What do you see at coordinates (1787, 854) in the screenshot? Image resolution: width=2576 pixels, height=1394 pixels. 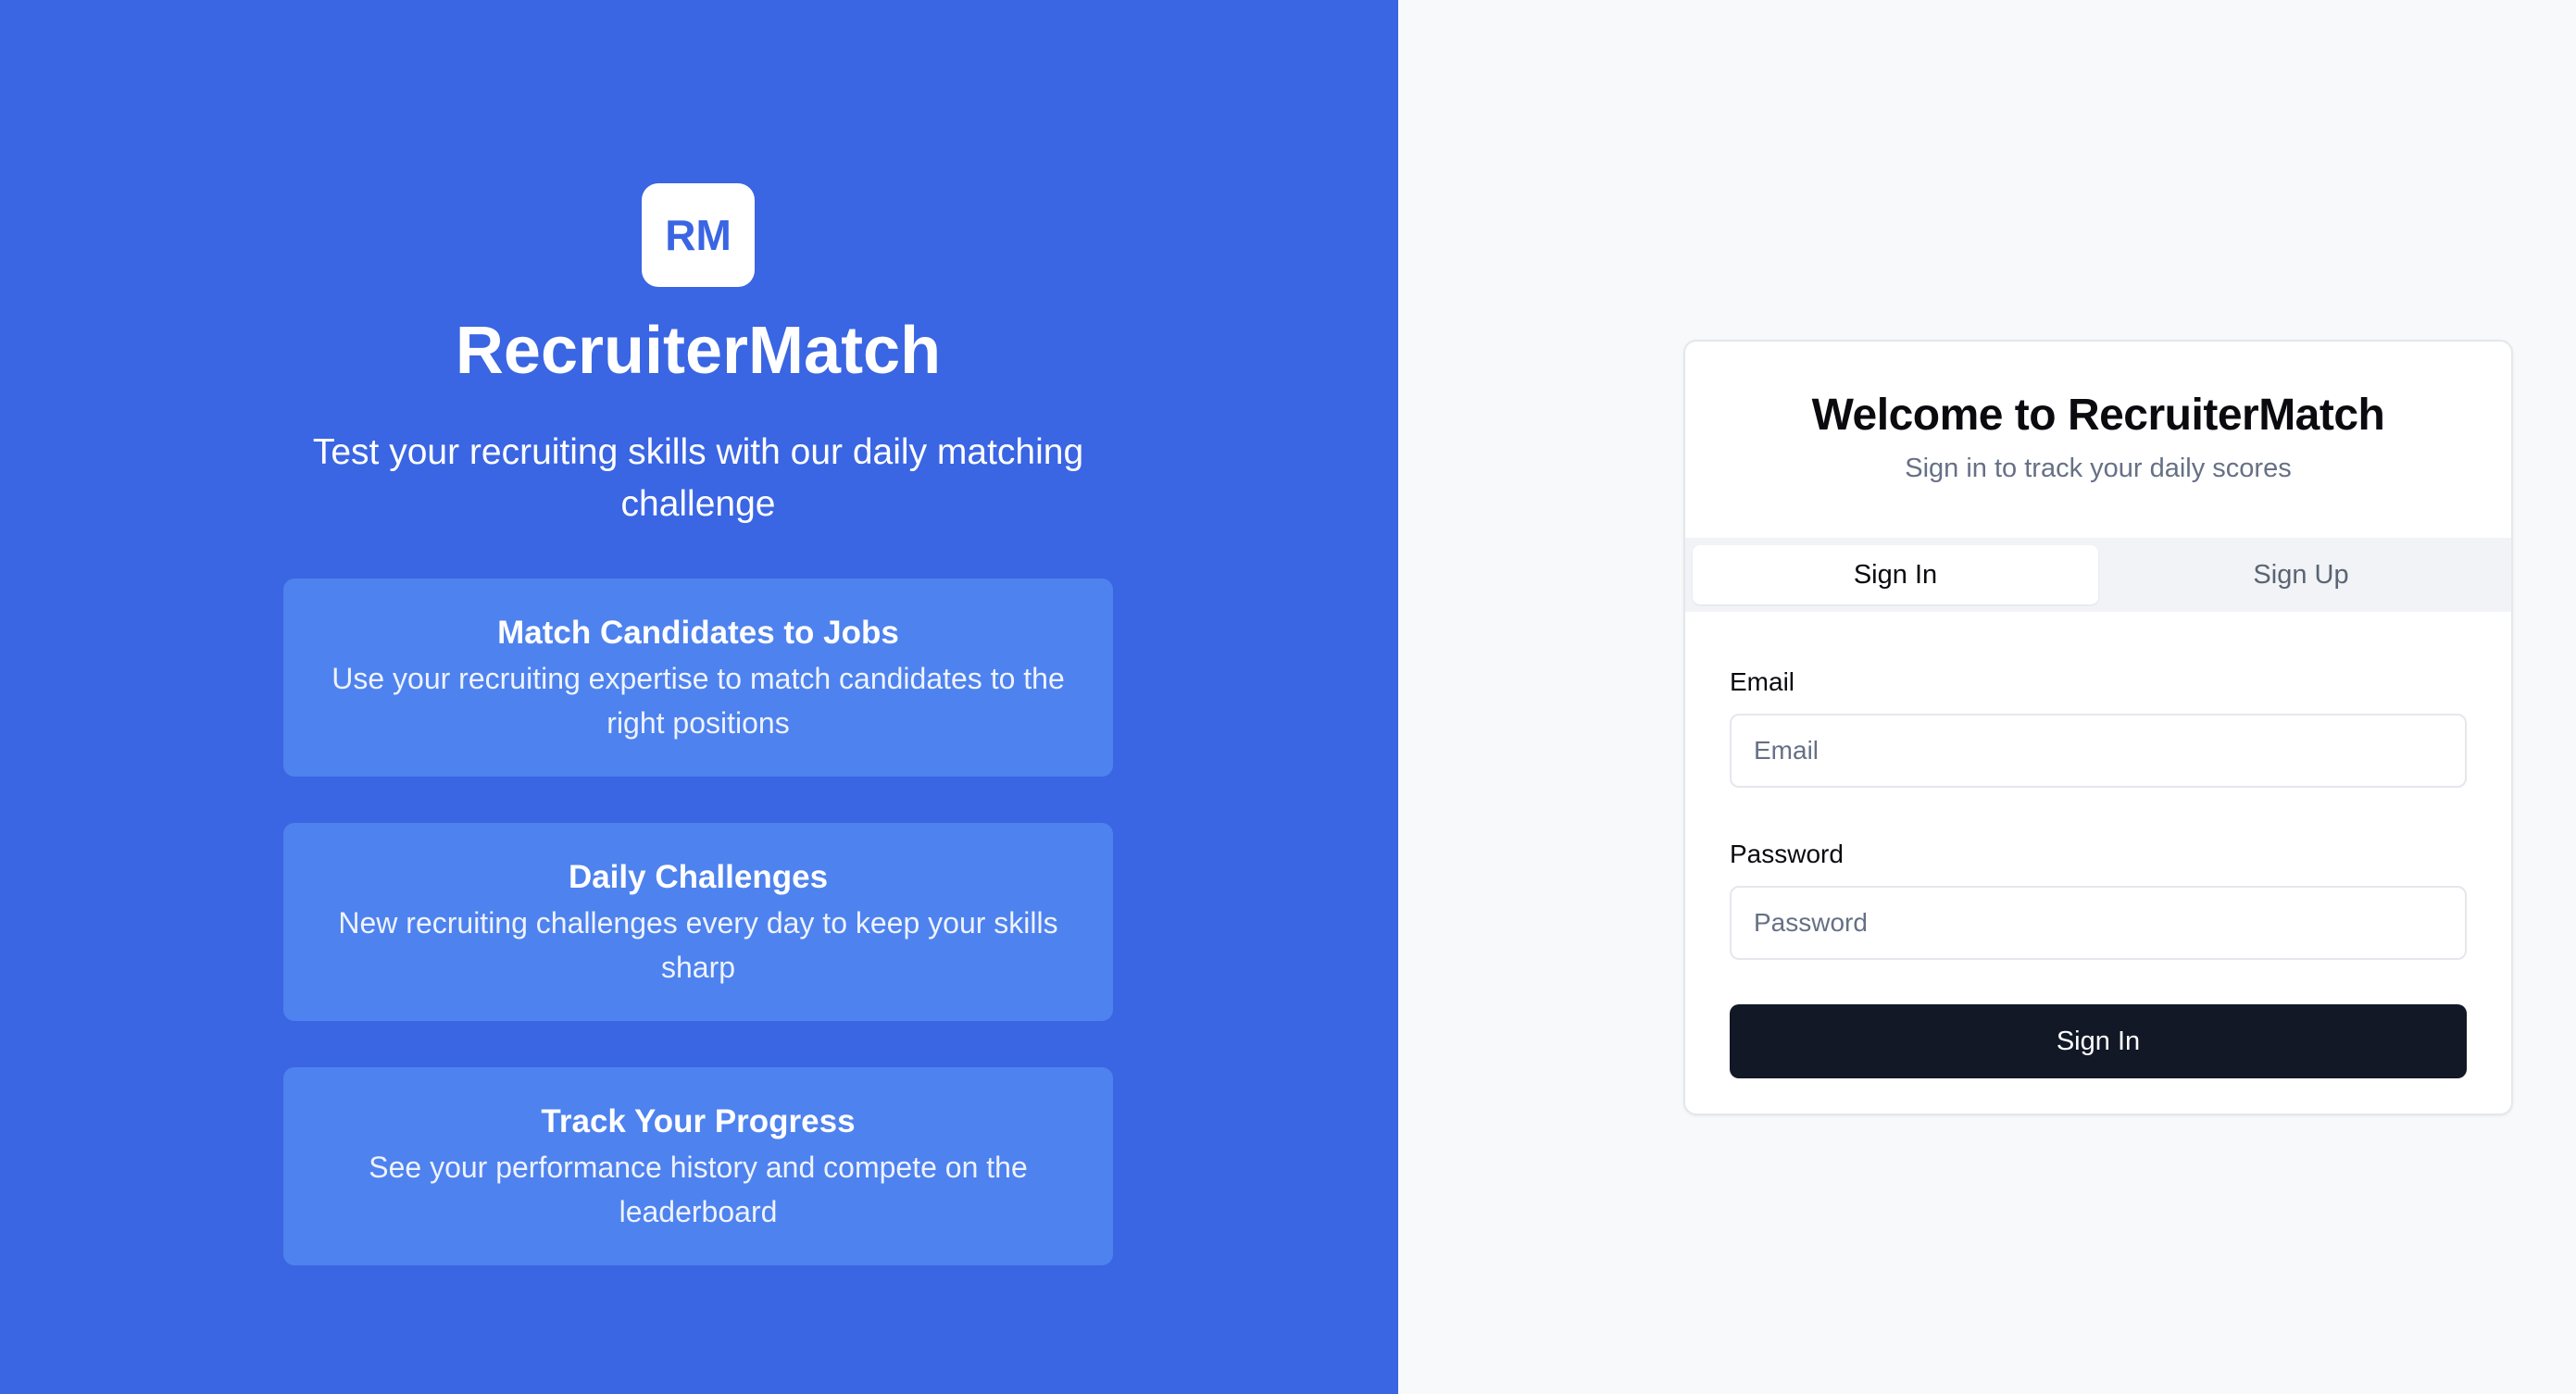 I see `password-label: Password` at bounding box center [1787, 854].